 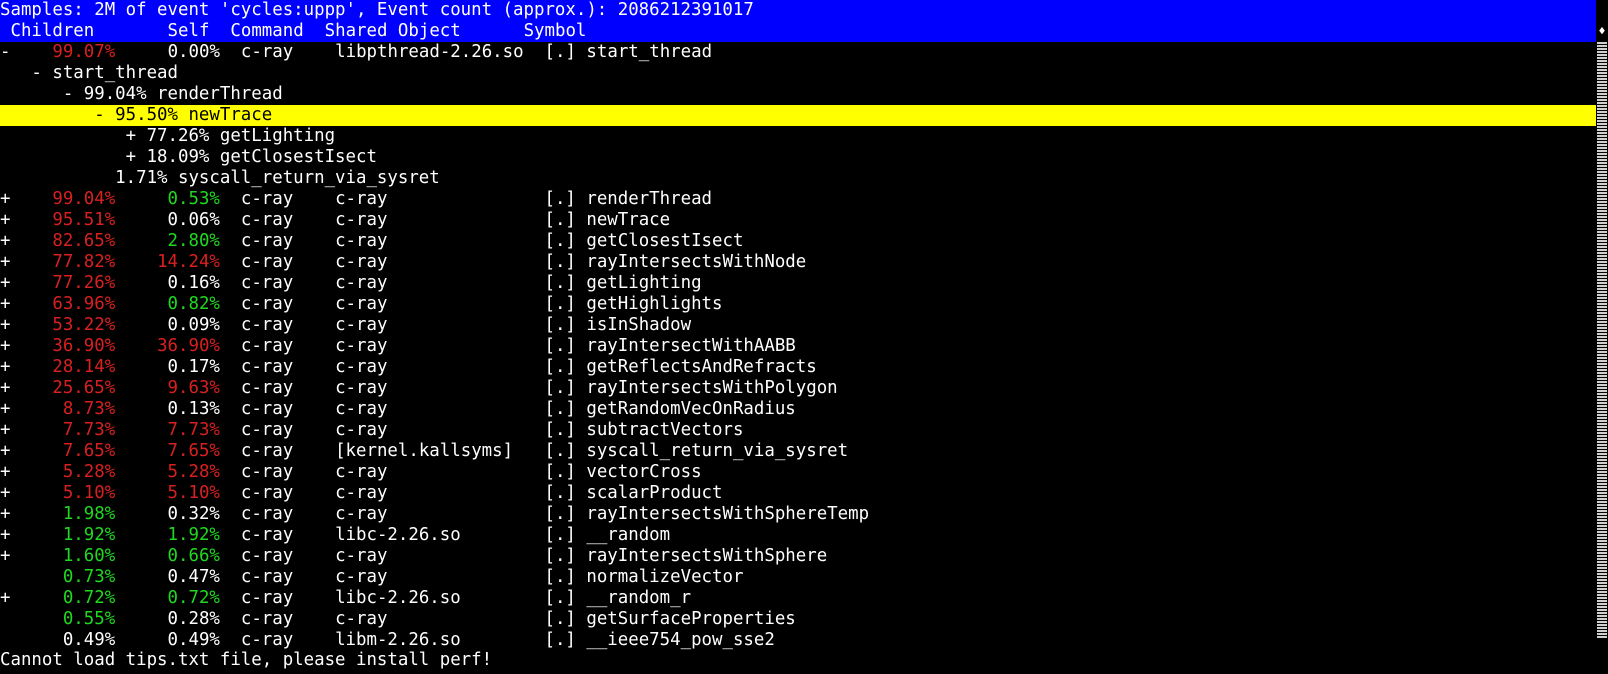 I want to click on symbol: [.] start_thread, so click(x=628, y=52).